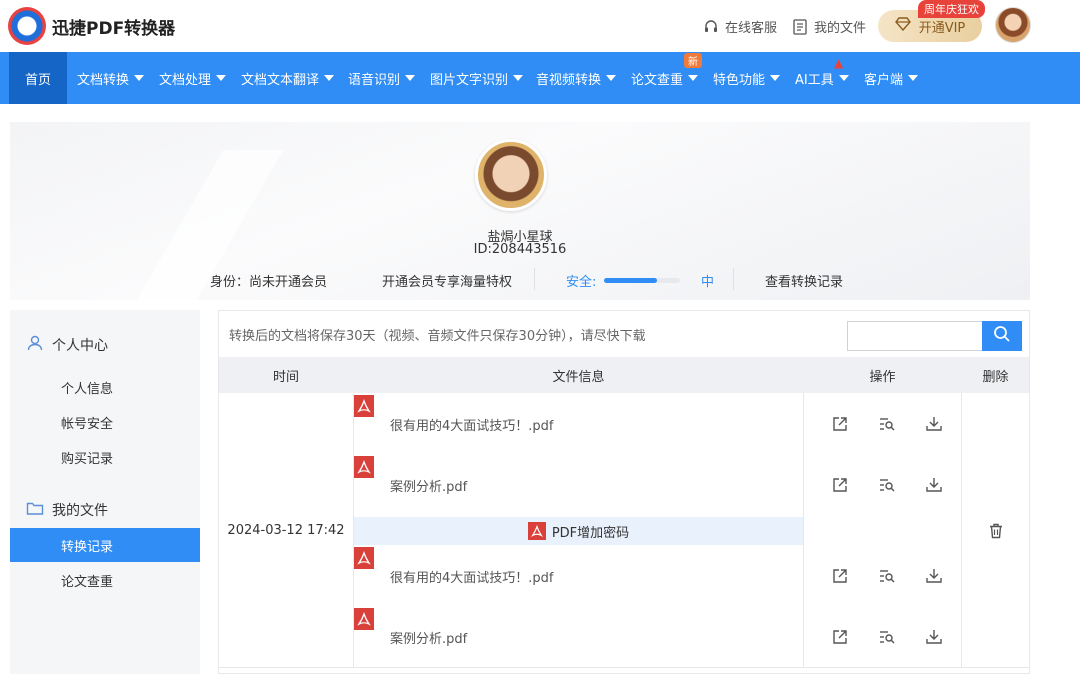 This screenshot has width=1080, height=674. What do you see at coordinates (942, 28) in the screenshot?
I see `open-vip-label: 开通VIP` at bounding box center [942, 28].